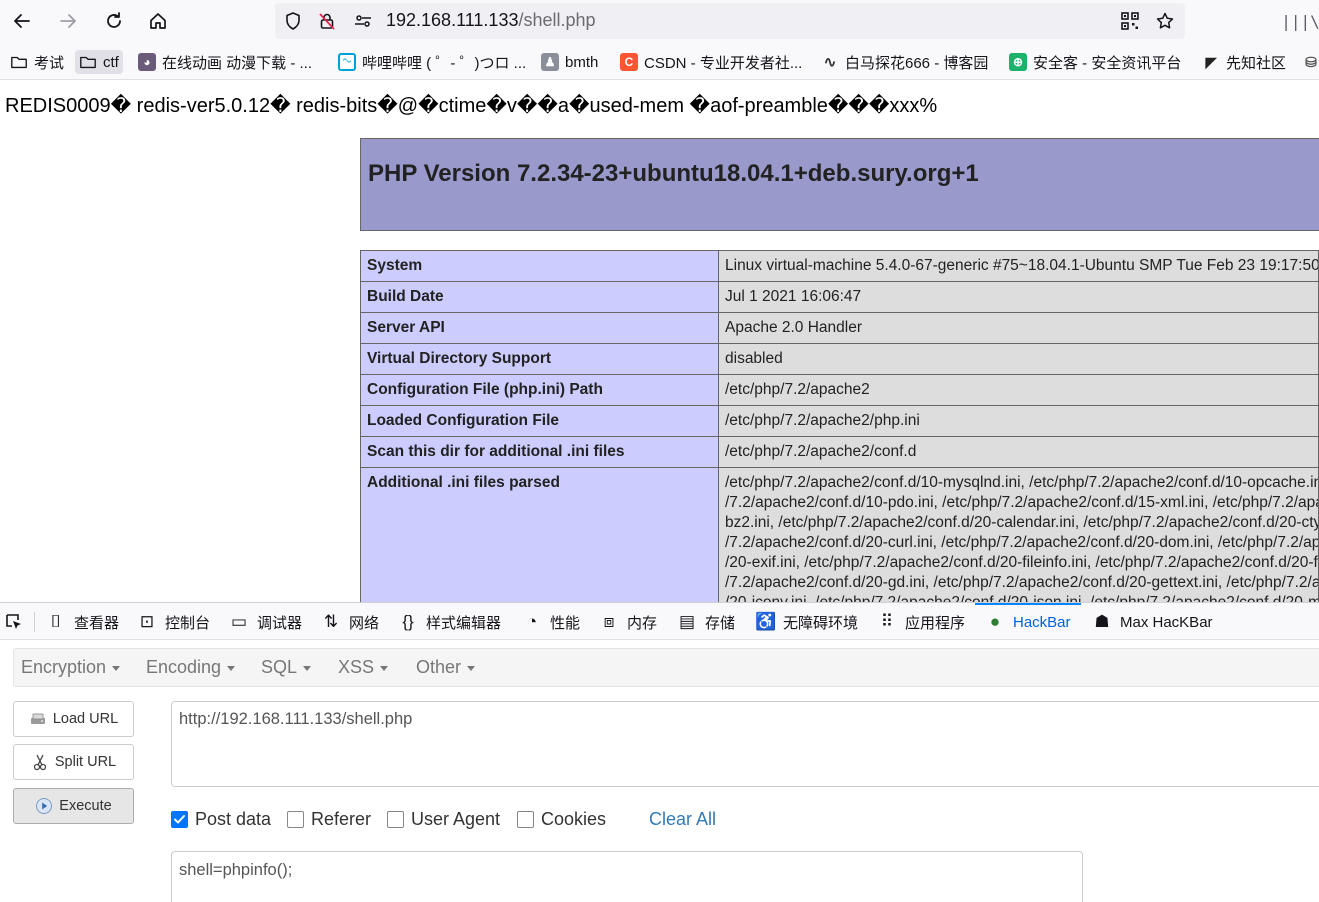  What do you see at coordinates (1244, 62) in the screenshot?
I see `bookmark-xianzhi: ◤ 先知社区` at bounding box center [1244, 62].